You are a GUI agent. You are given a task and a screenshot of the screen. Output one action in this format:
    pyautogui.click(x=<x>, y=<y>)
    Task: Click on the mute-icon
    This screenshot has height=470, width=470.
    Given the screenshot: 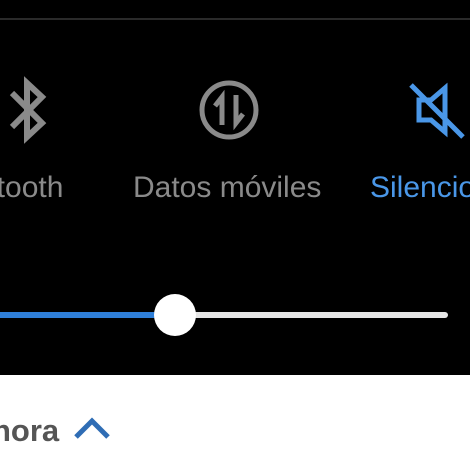 What is the action you would take?
    pyautogui.click(x=437, y=112)
    